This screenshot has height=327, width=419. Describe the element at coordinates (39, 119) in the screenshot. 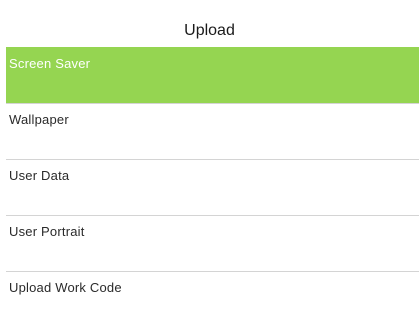

I see `menu-item-label: Wallpaper` at that location.